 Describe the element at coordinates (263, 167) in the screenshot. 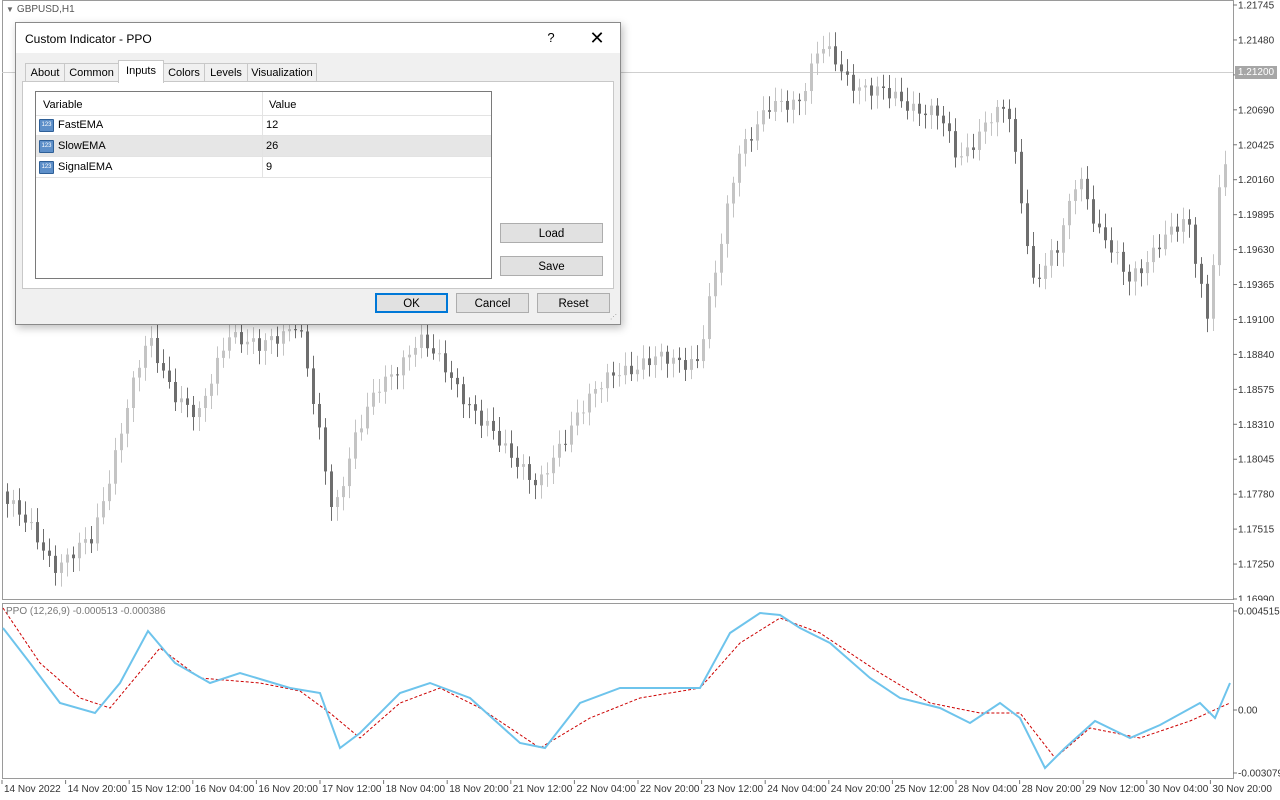

I see `table-row-signalema: 123 SignalEMA 9` at that location.